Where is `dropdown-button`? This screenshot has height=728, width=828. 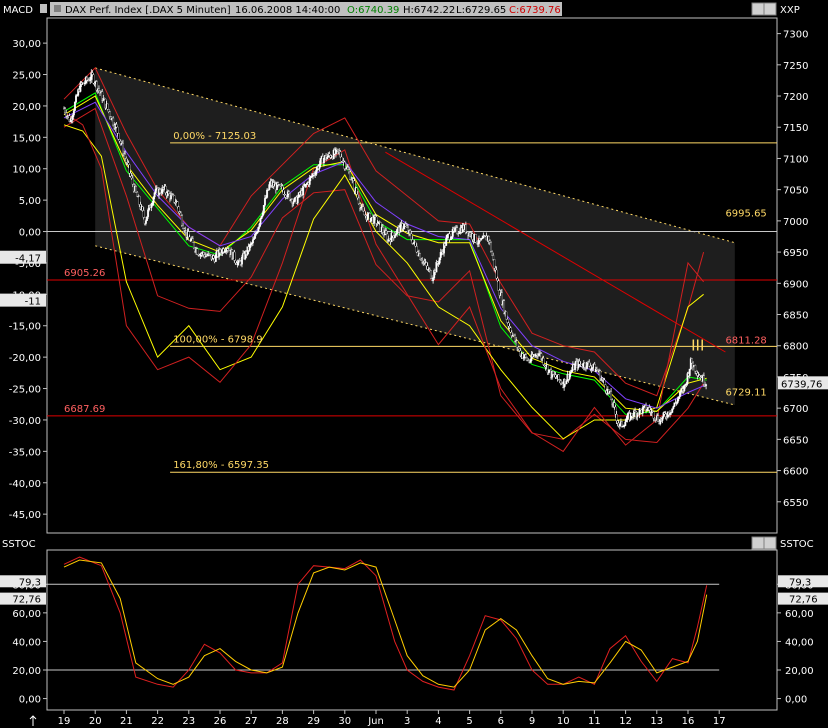
dropdown-button is located at coordinates (43, 8).